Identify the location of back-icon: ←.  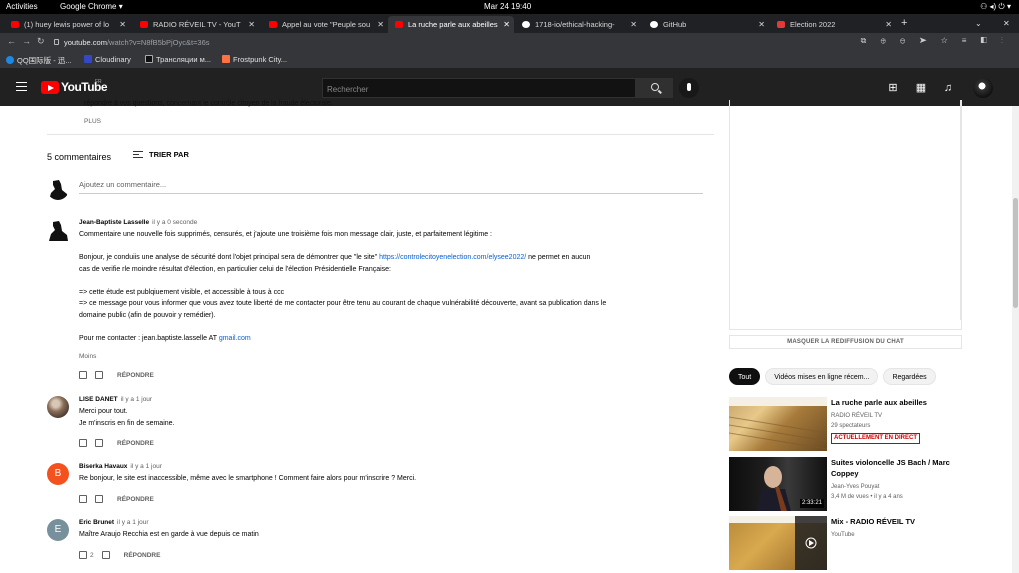
(11, 41).